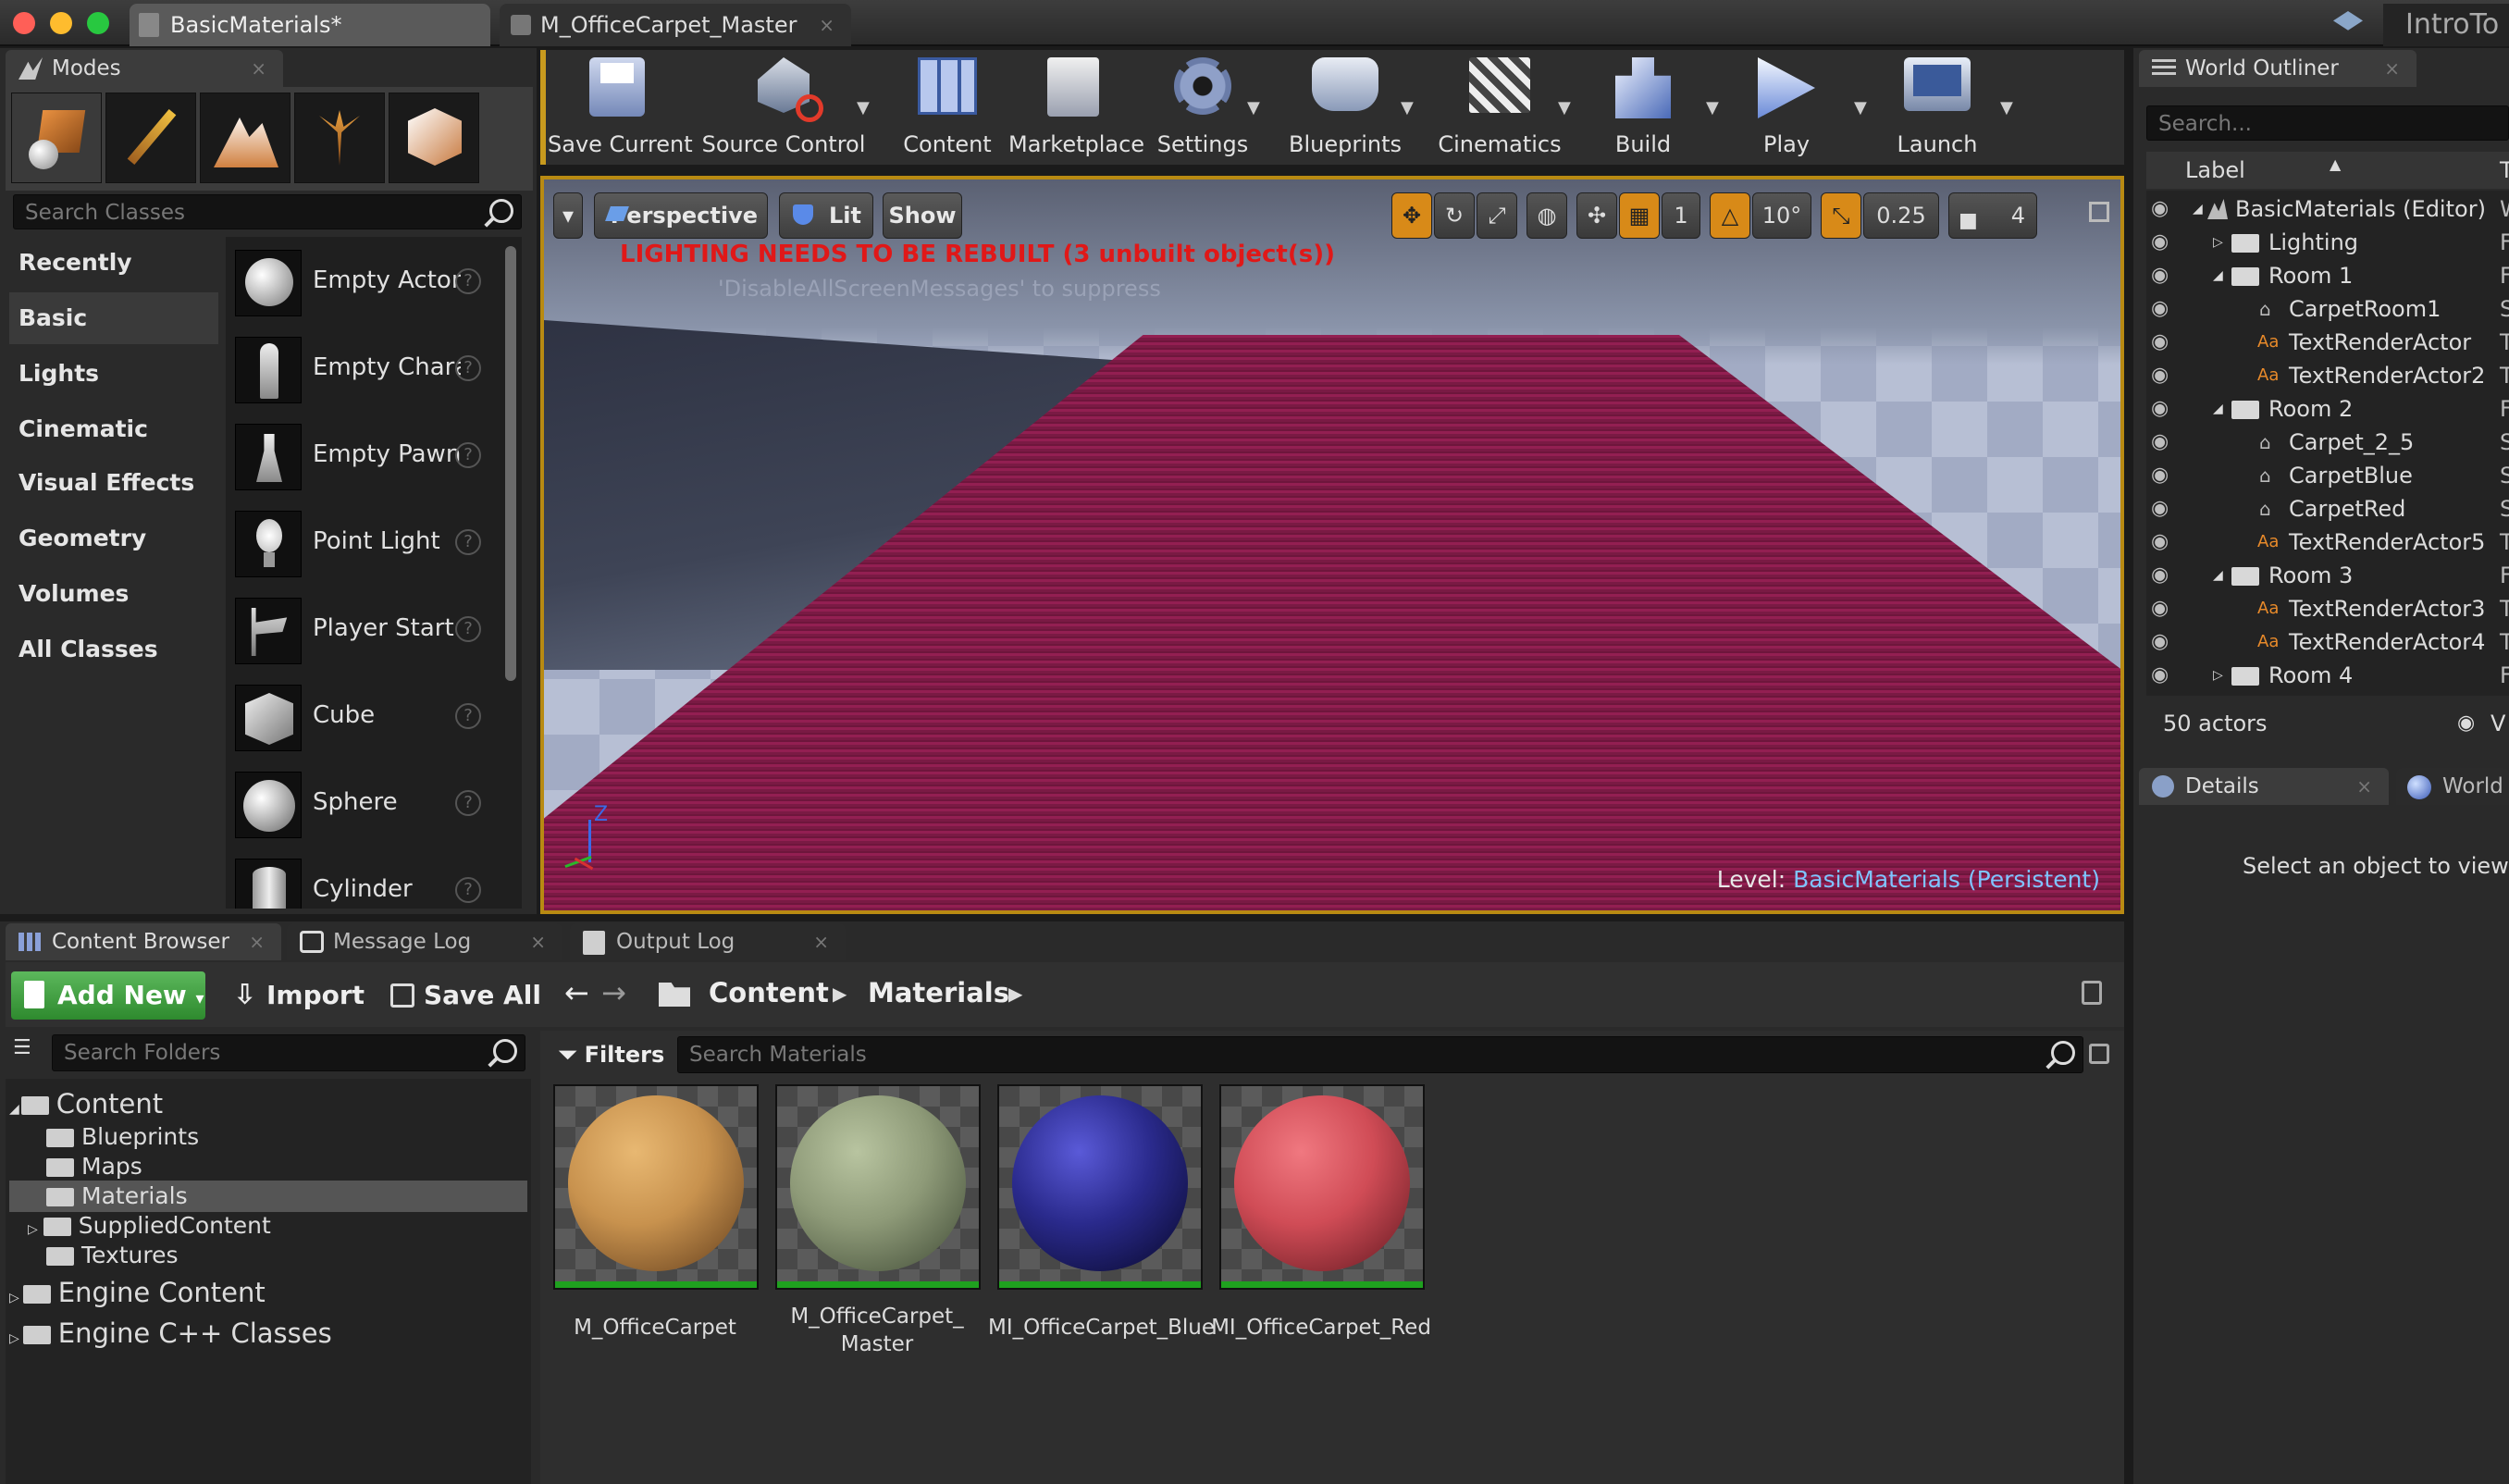 The width and height of the screenshot is (2509, 1484). What do you see at coordinates (1786, 107) in the screenshot?
I see `play-button: Play` at bounding box center [1786, 107].